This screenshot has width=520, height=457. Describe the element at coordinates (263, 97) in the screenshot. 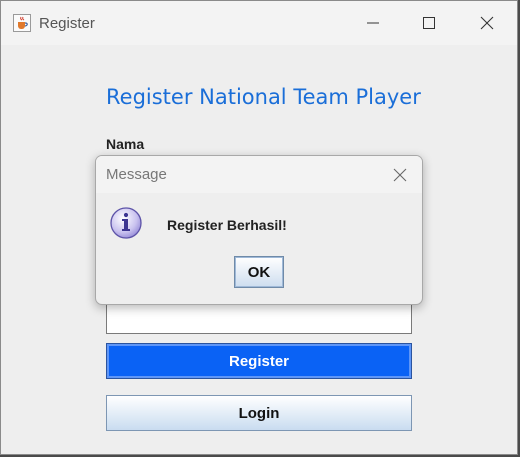

I see `page-title: Register National Team Player` at that location.